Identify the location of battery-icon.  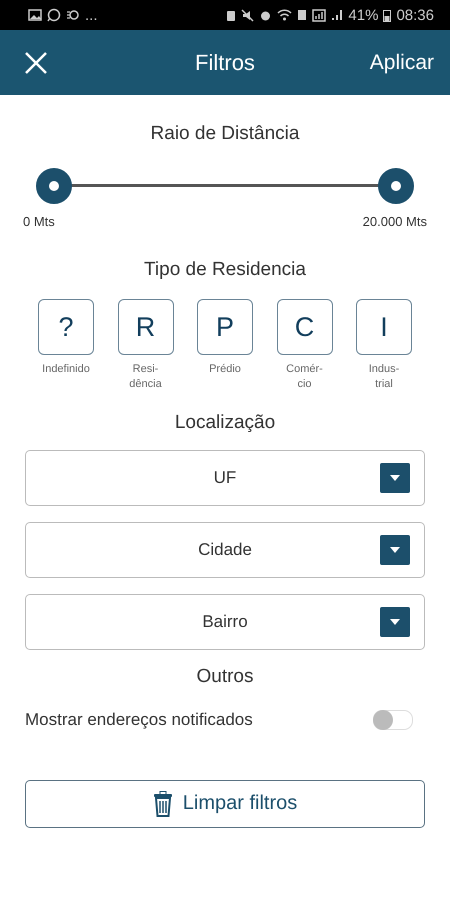
(387, 15).